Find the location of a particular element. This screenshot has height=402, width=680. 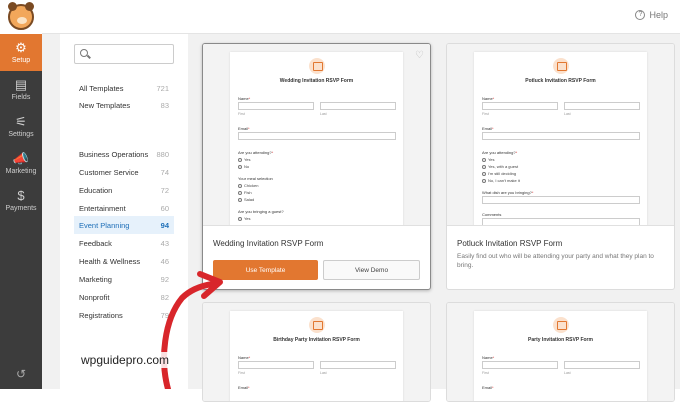

wpforms-logo is located at coordinates (21, 17).